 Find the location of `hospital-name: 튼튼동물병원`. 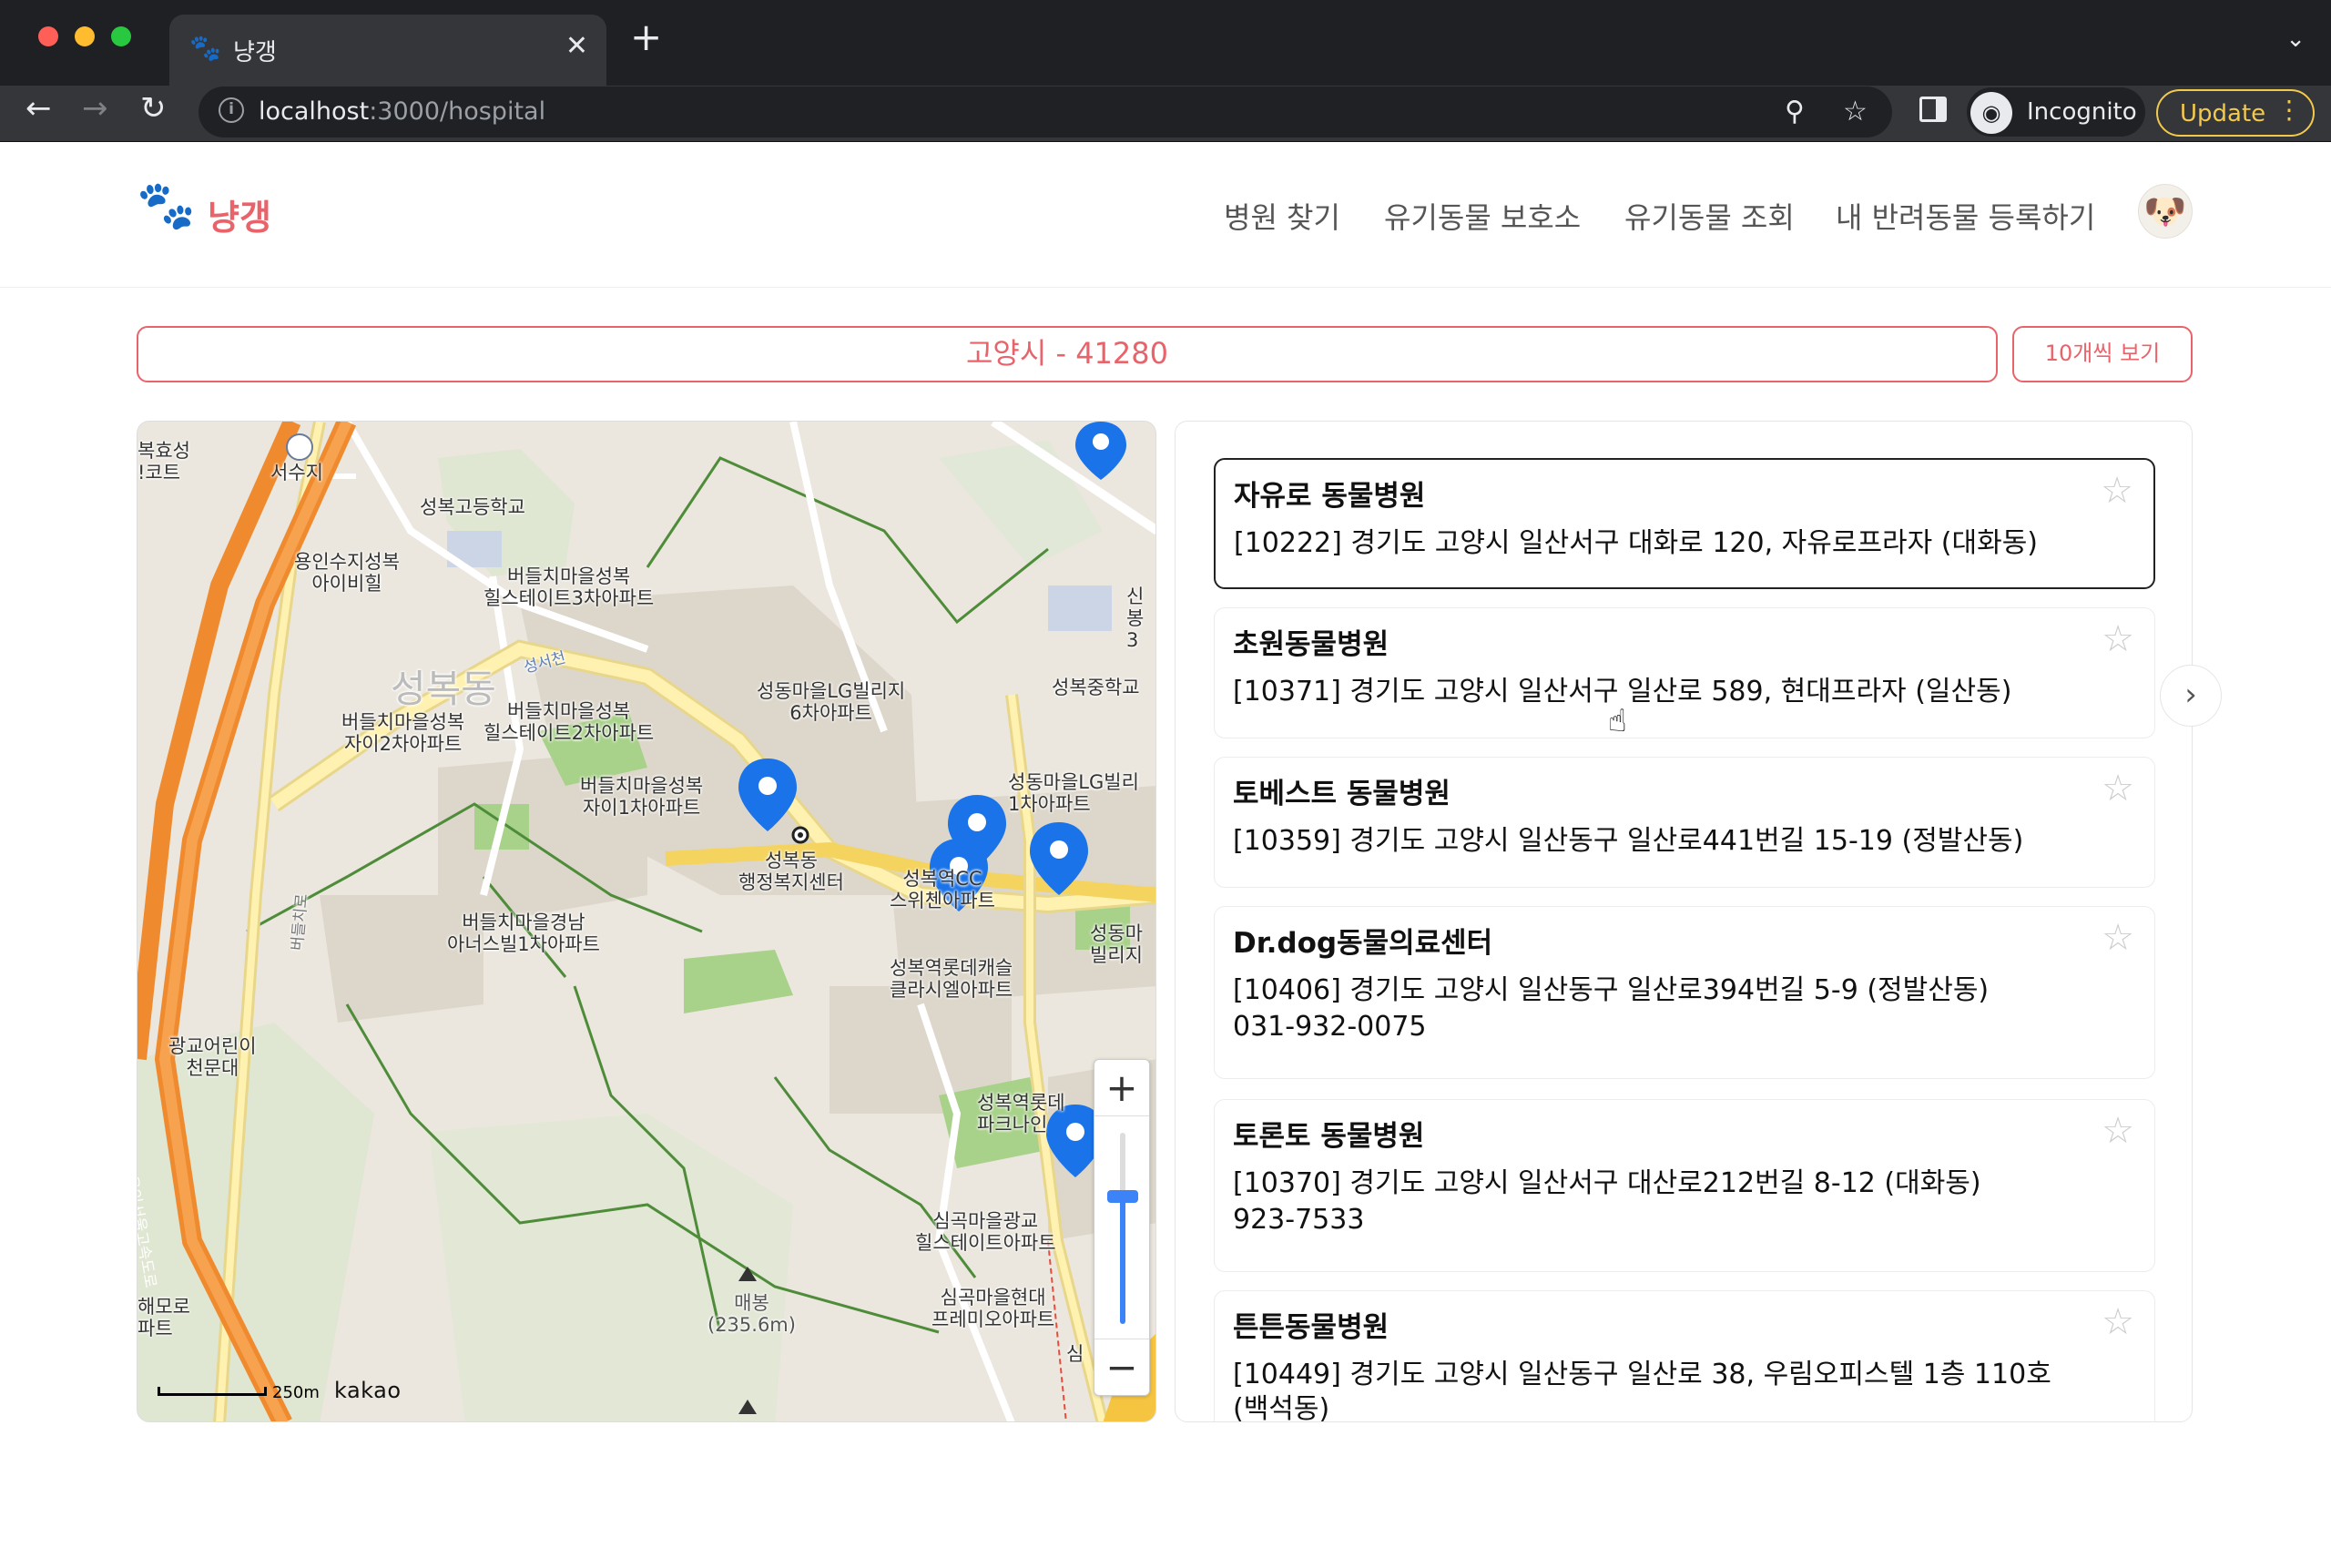

hospital-name: 튼튼동물병원 is located at coordinates (1311, 1327).